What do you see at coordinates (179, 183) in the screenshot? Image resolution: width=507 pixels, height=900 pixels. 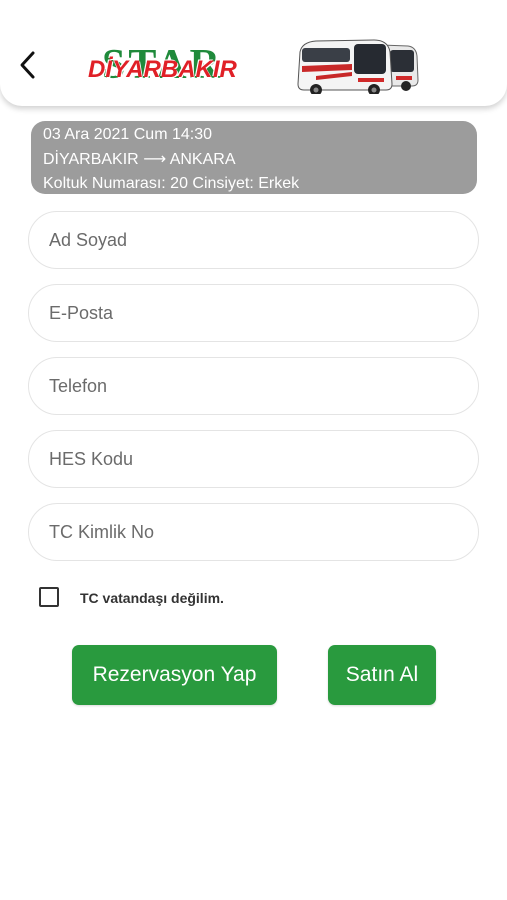 I see `seat-number: 20` at bounding box center [179, 183].